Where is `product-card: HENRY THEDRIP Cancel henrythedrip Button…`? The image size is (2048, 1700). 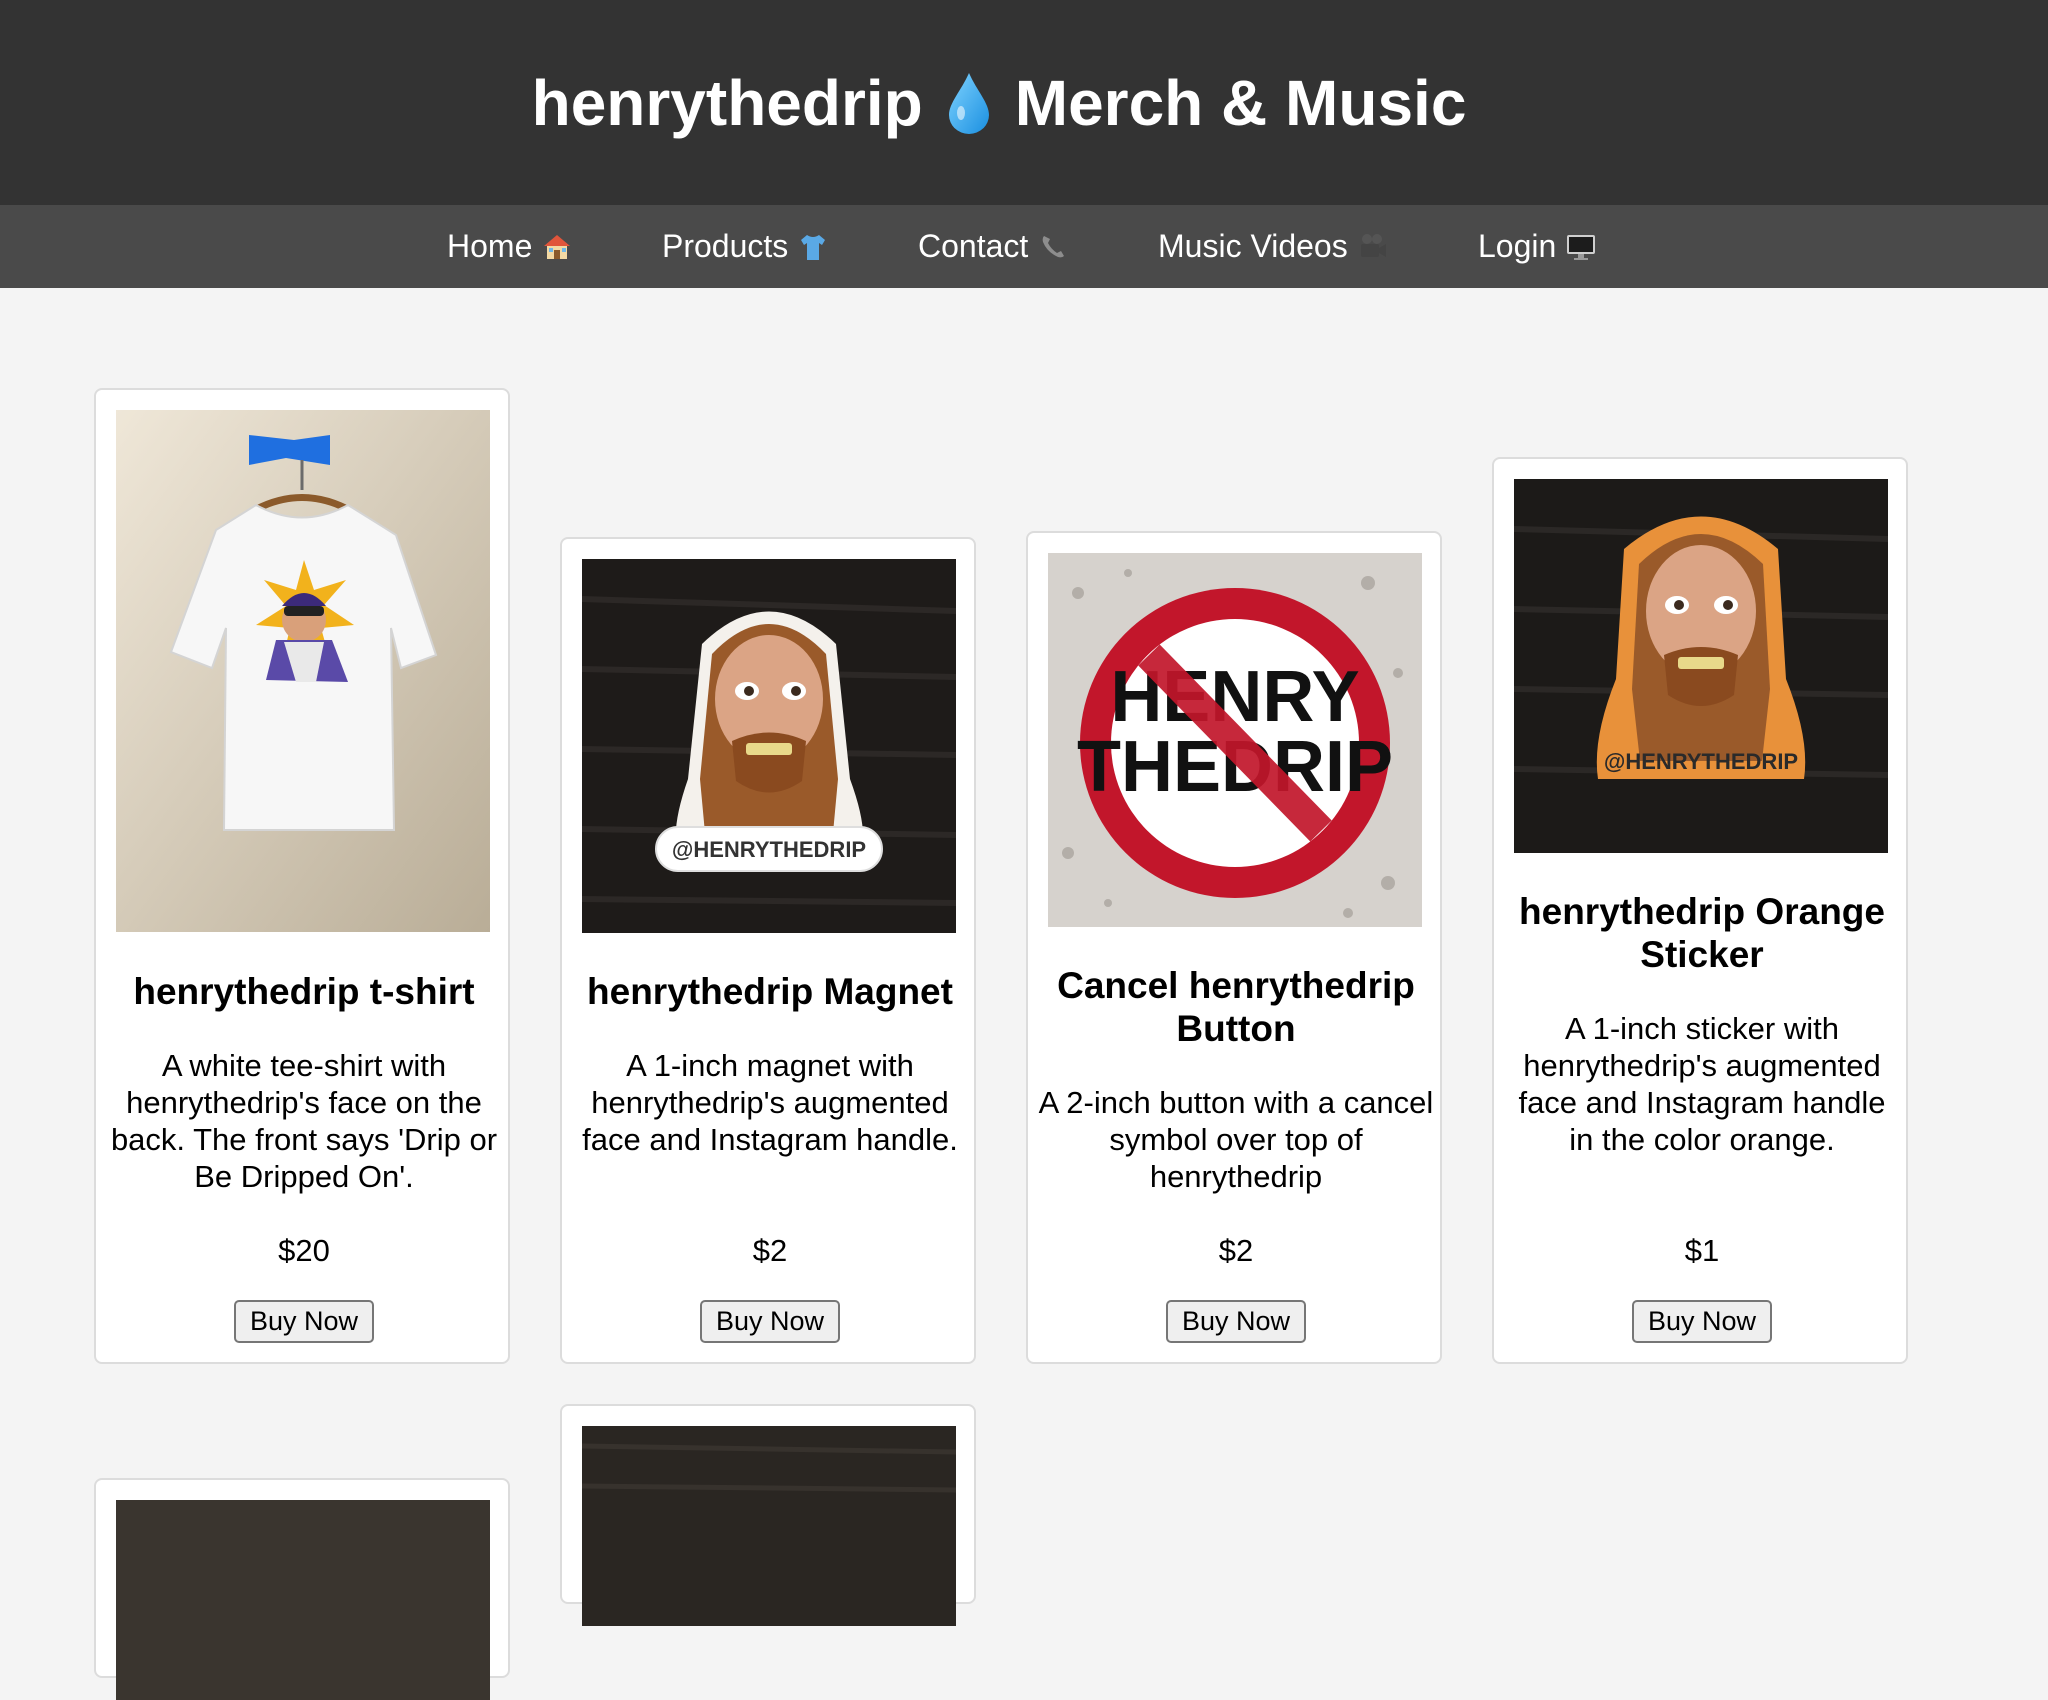
product-card: HENRY THEDRIP Cancel henrythedrip Button… is located at coordinates (1234, 947).